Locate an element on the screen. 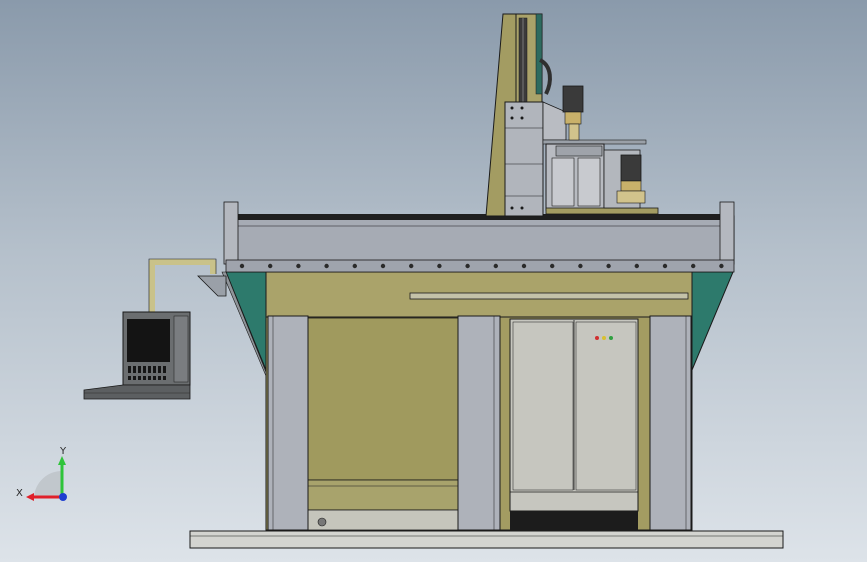  indicator-light-green is located at coordinates (611, 338).